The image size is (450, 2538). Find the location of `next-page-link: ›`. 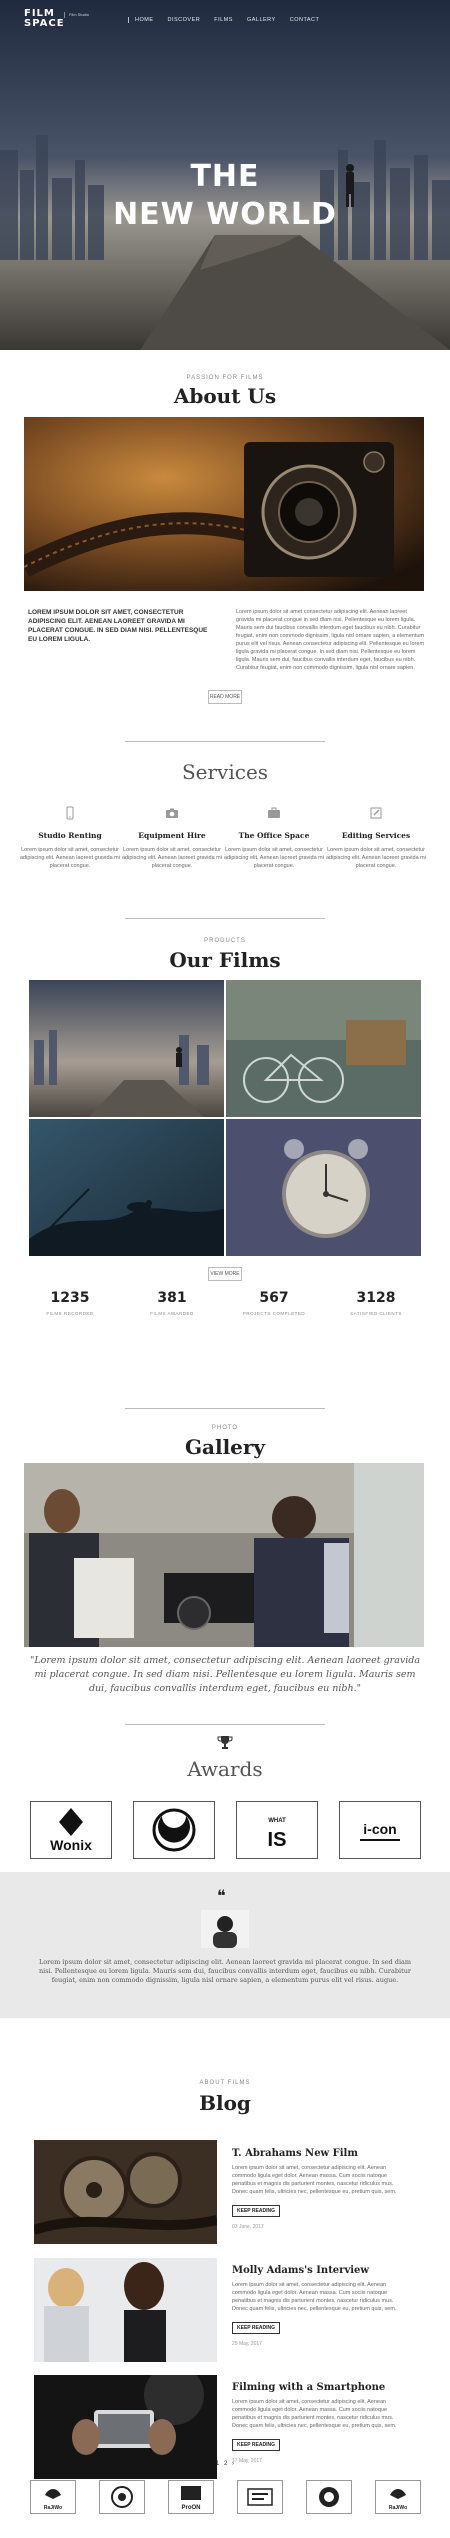

next-page-link: › is located at coordinates (233, 2464).